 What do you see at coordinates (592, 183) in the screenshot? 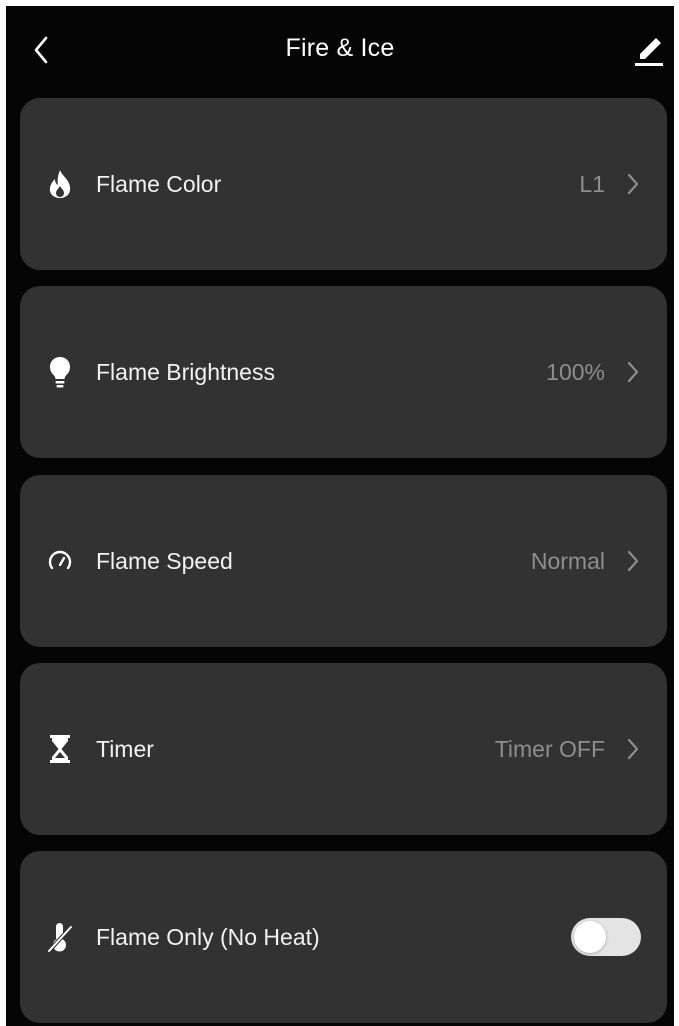
I see `flame-color-value: L1` at bounding box center [592, 183].